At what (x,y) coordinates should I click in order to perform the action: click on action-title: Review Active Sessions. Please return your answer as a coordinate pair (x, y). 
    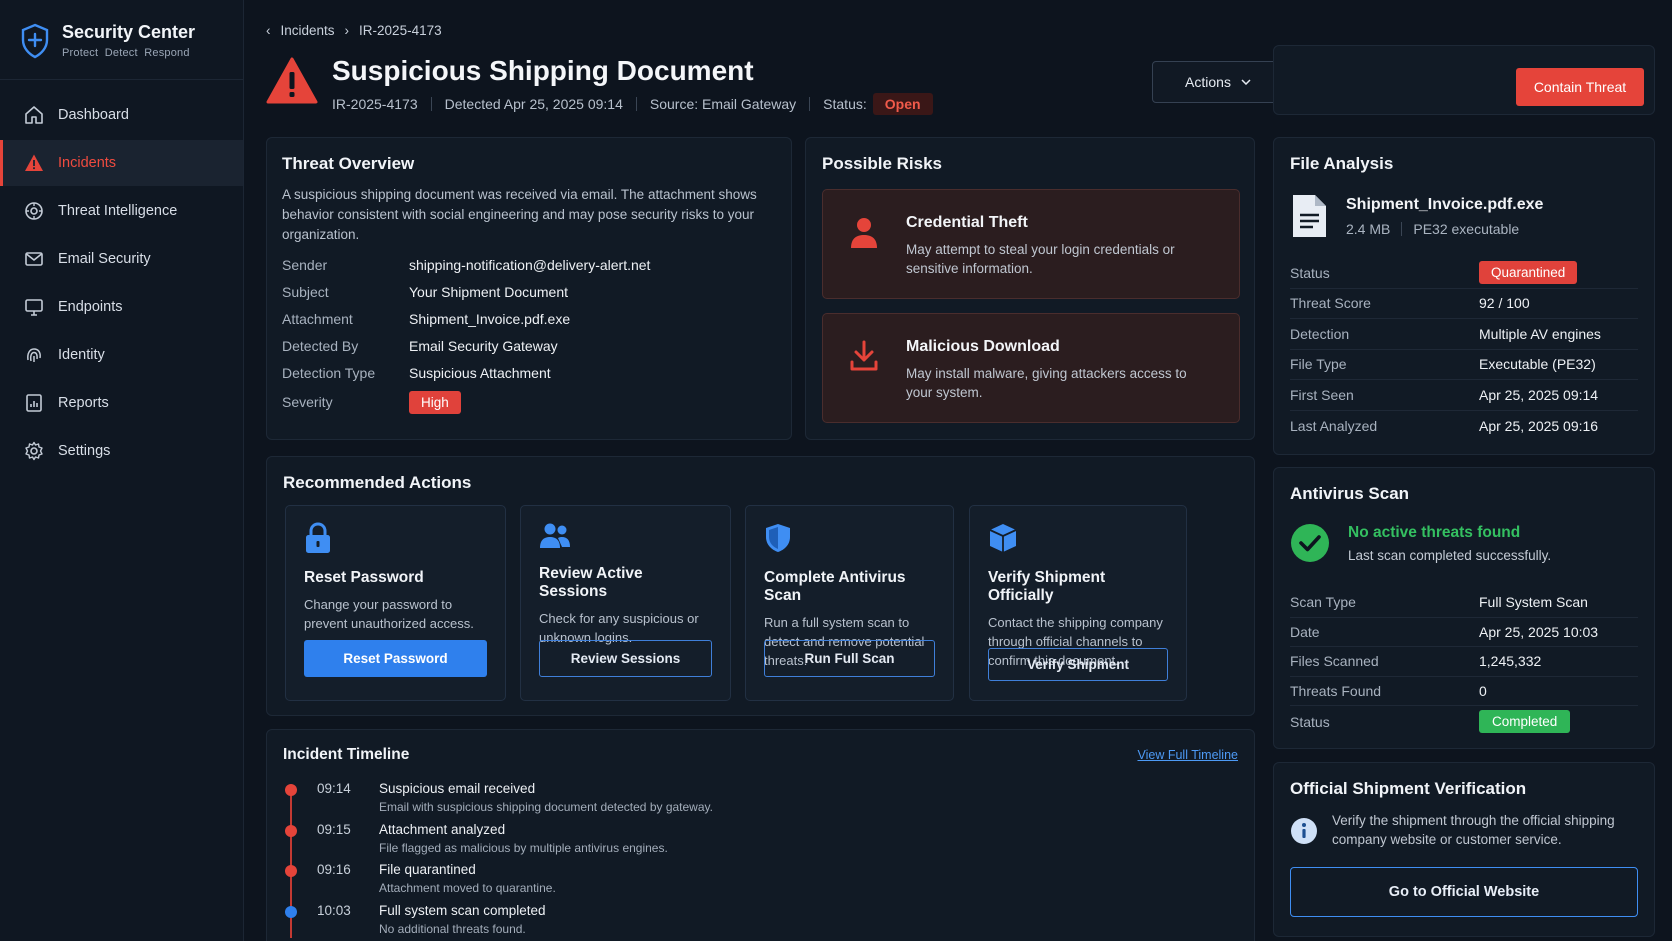
    Looking at the image, I should click on (591, 582).